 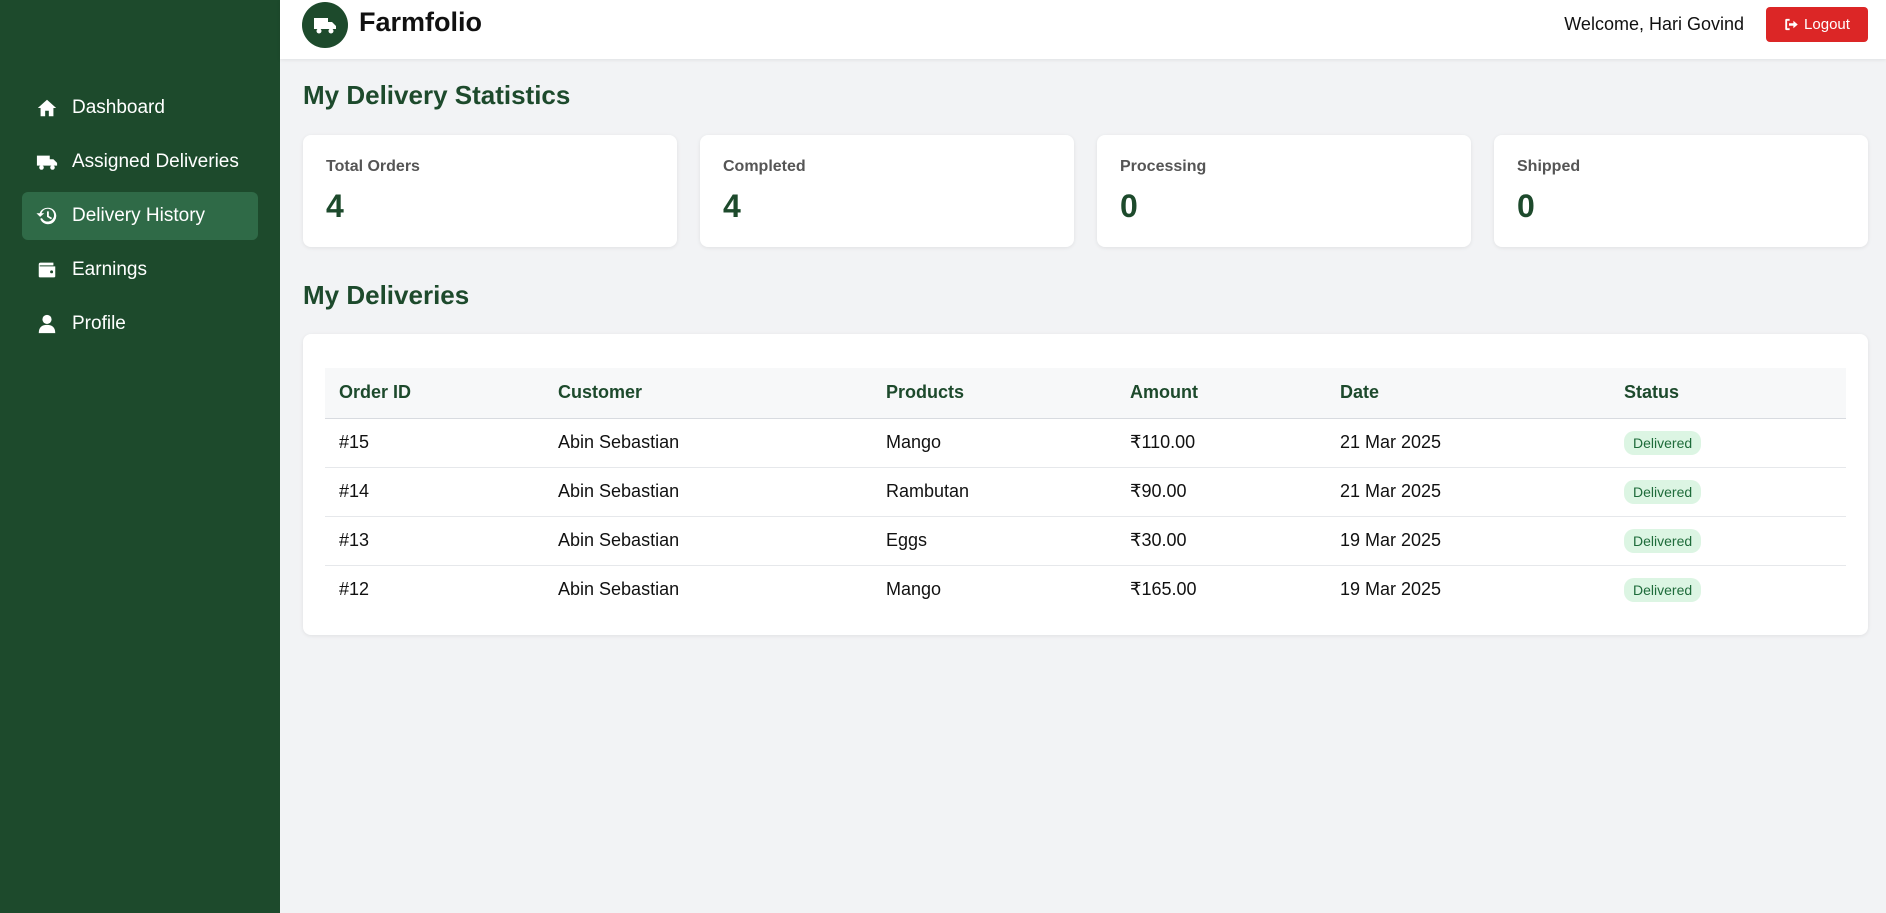 What do you see at coordinates (434, 393) in the screenshot?
I see `column-header-order-id: Order ID` at bounding box center [434, 393].